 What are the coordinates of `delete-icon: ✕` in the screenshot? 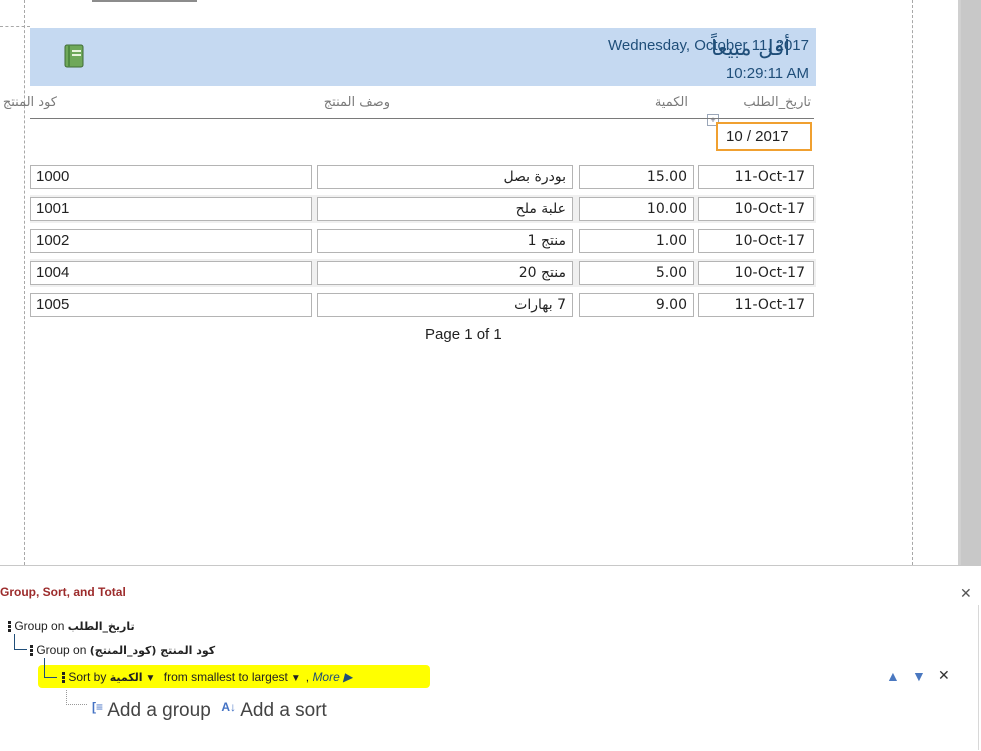 It's located at (944, 675).